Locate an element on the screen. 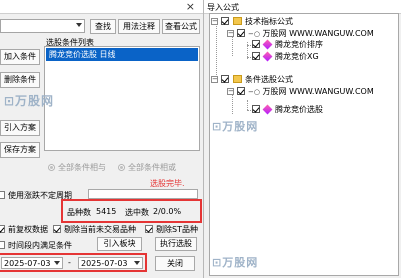 Image resolution: width=401 pixels, height=278 pixels. time-range-label: 时间段内满足条件 is located at coordinates (40, 245).